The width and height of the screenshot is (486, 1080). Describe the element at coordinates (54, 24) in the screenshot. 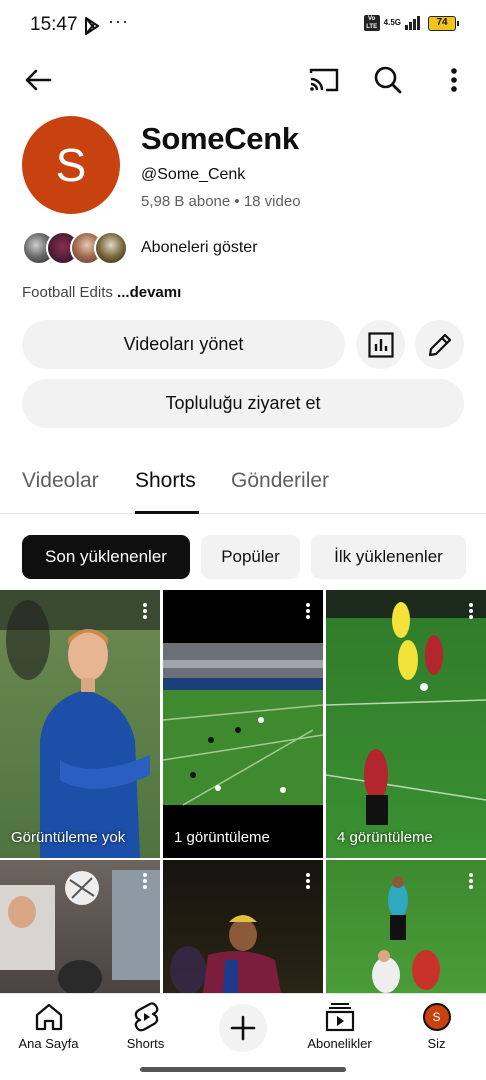

I see `status-time: 15:47` at that location.